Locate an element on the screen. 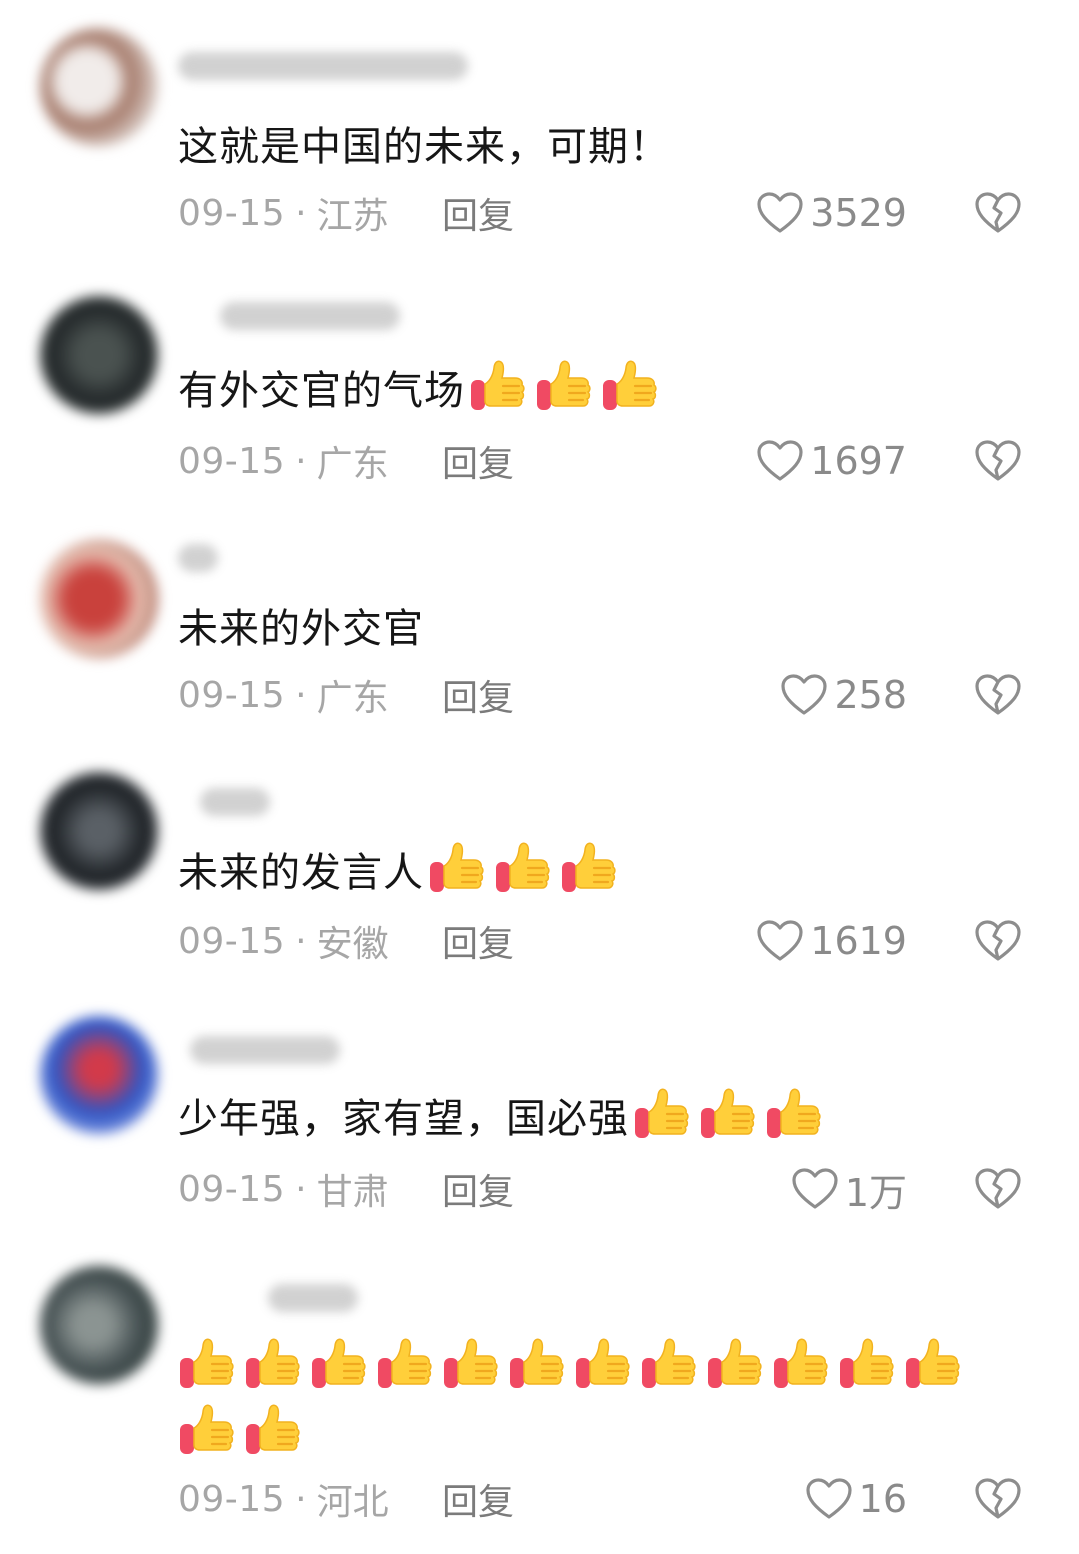 The width and height of the screenshot is (1079, 1554). comment-meta: 09-15 · 甘肃 is located at coordinates (283, 1189).